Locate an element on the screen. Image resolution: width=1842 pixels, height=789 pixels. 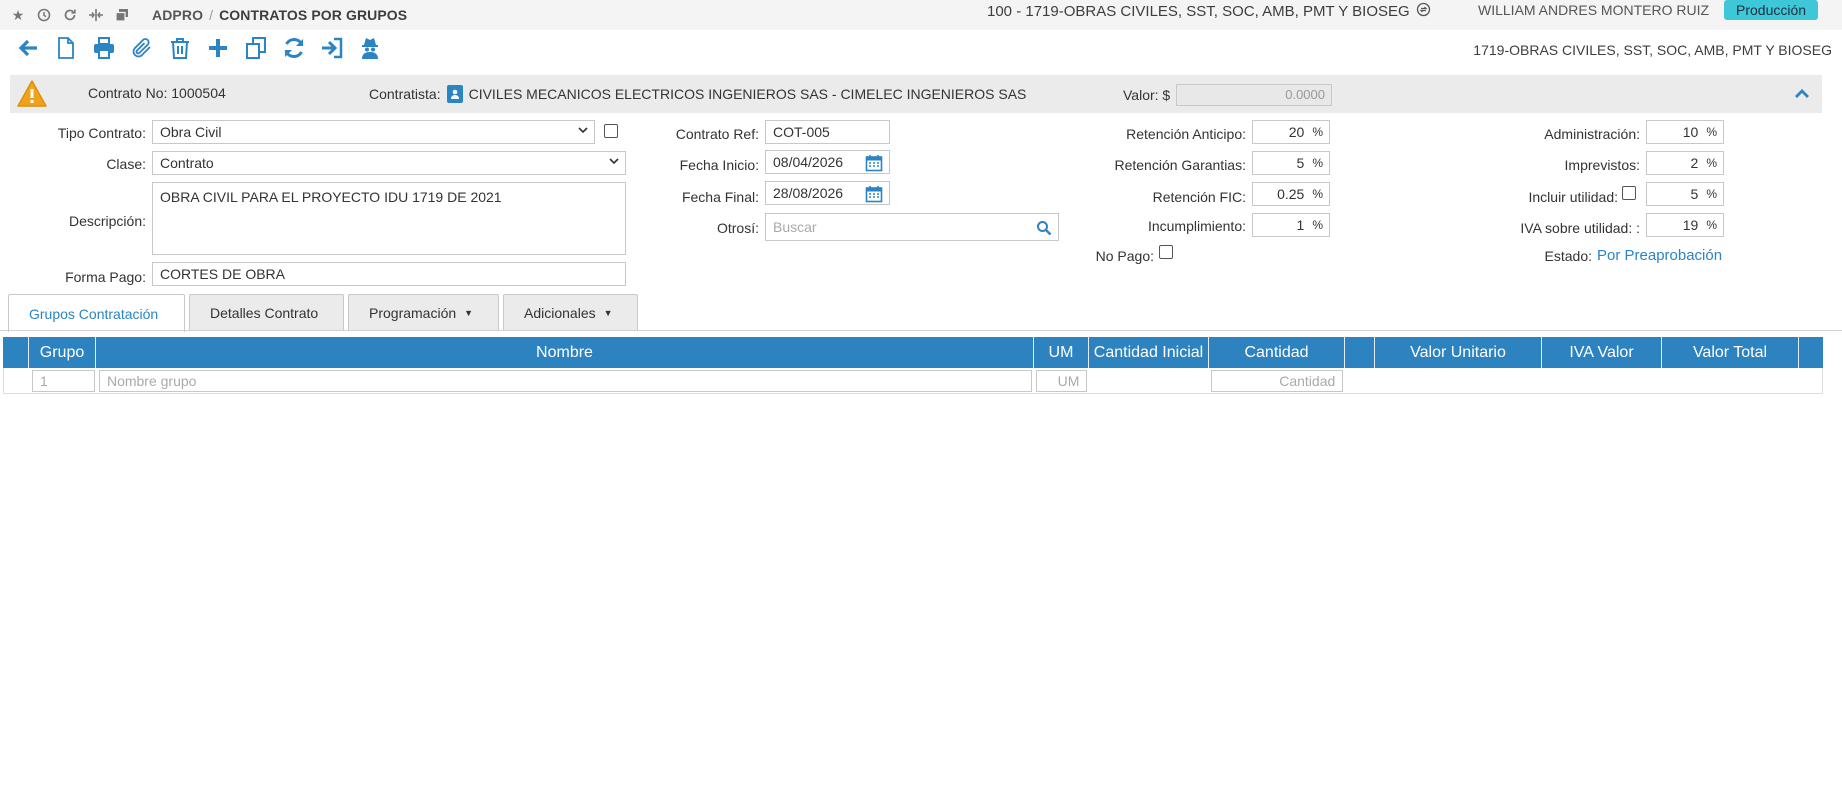
retencion-fic-value: 0.25 is located at coordinates (1291, 194).